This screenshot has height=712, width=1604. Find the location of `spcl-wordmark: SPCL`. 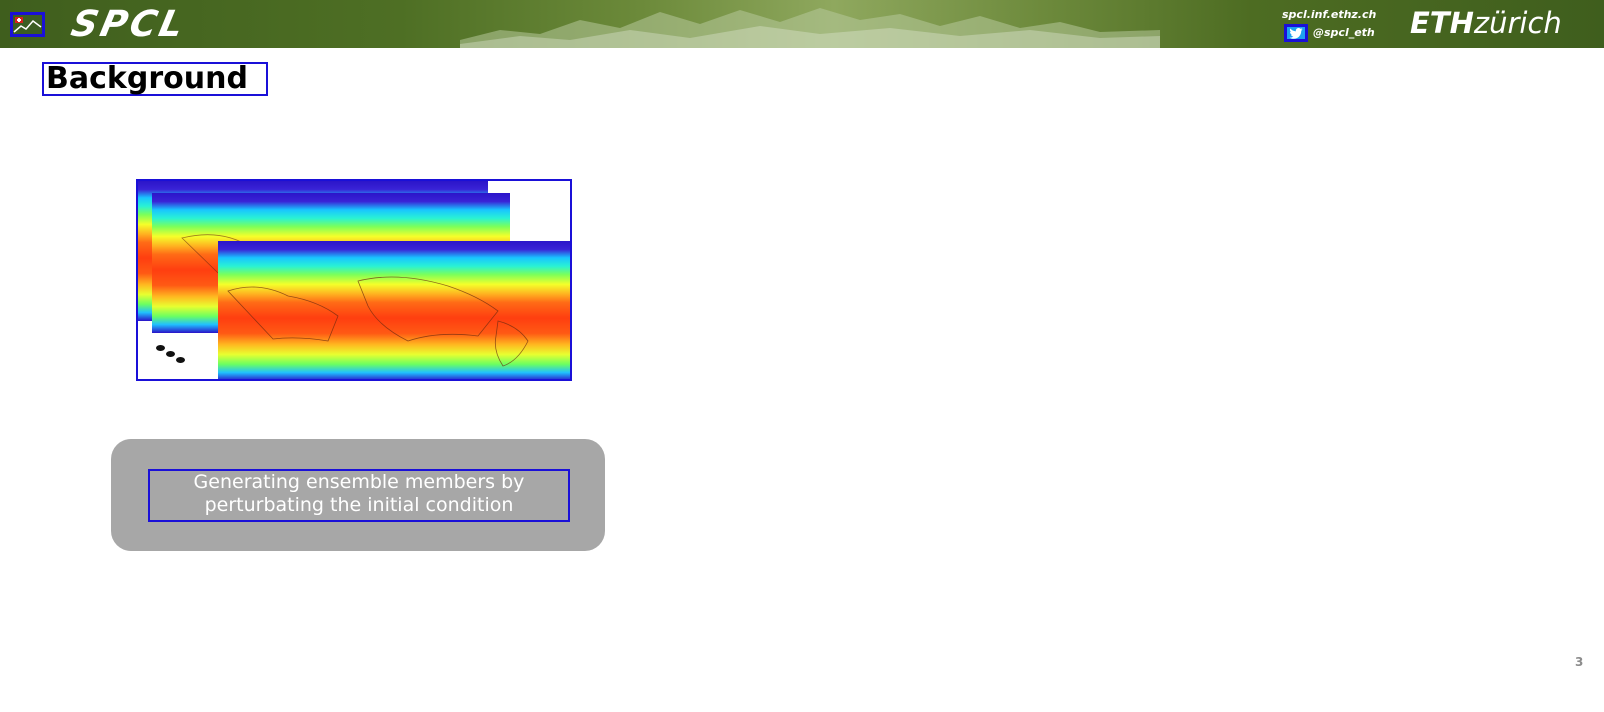

spcl-wordmark: SPCL is located at coordinates (128, 24).